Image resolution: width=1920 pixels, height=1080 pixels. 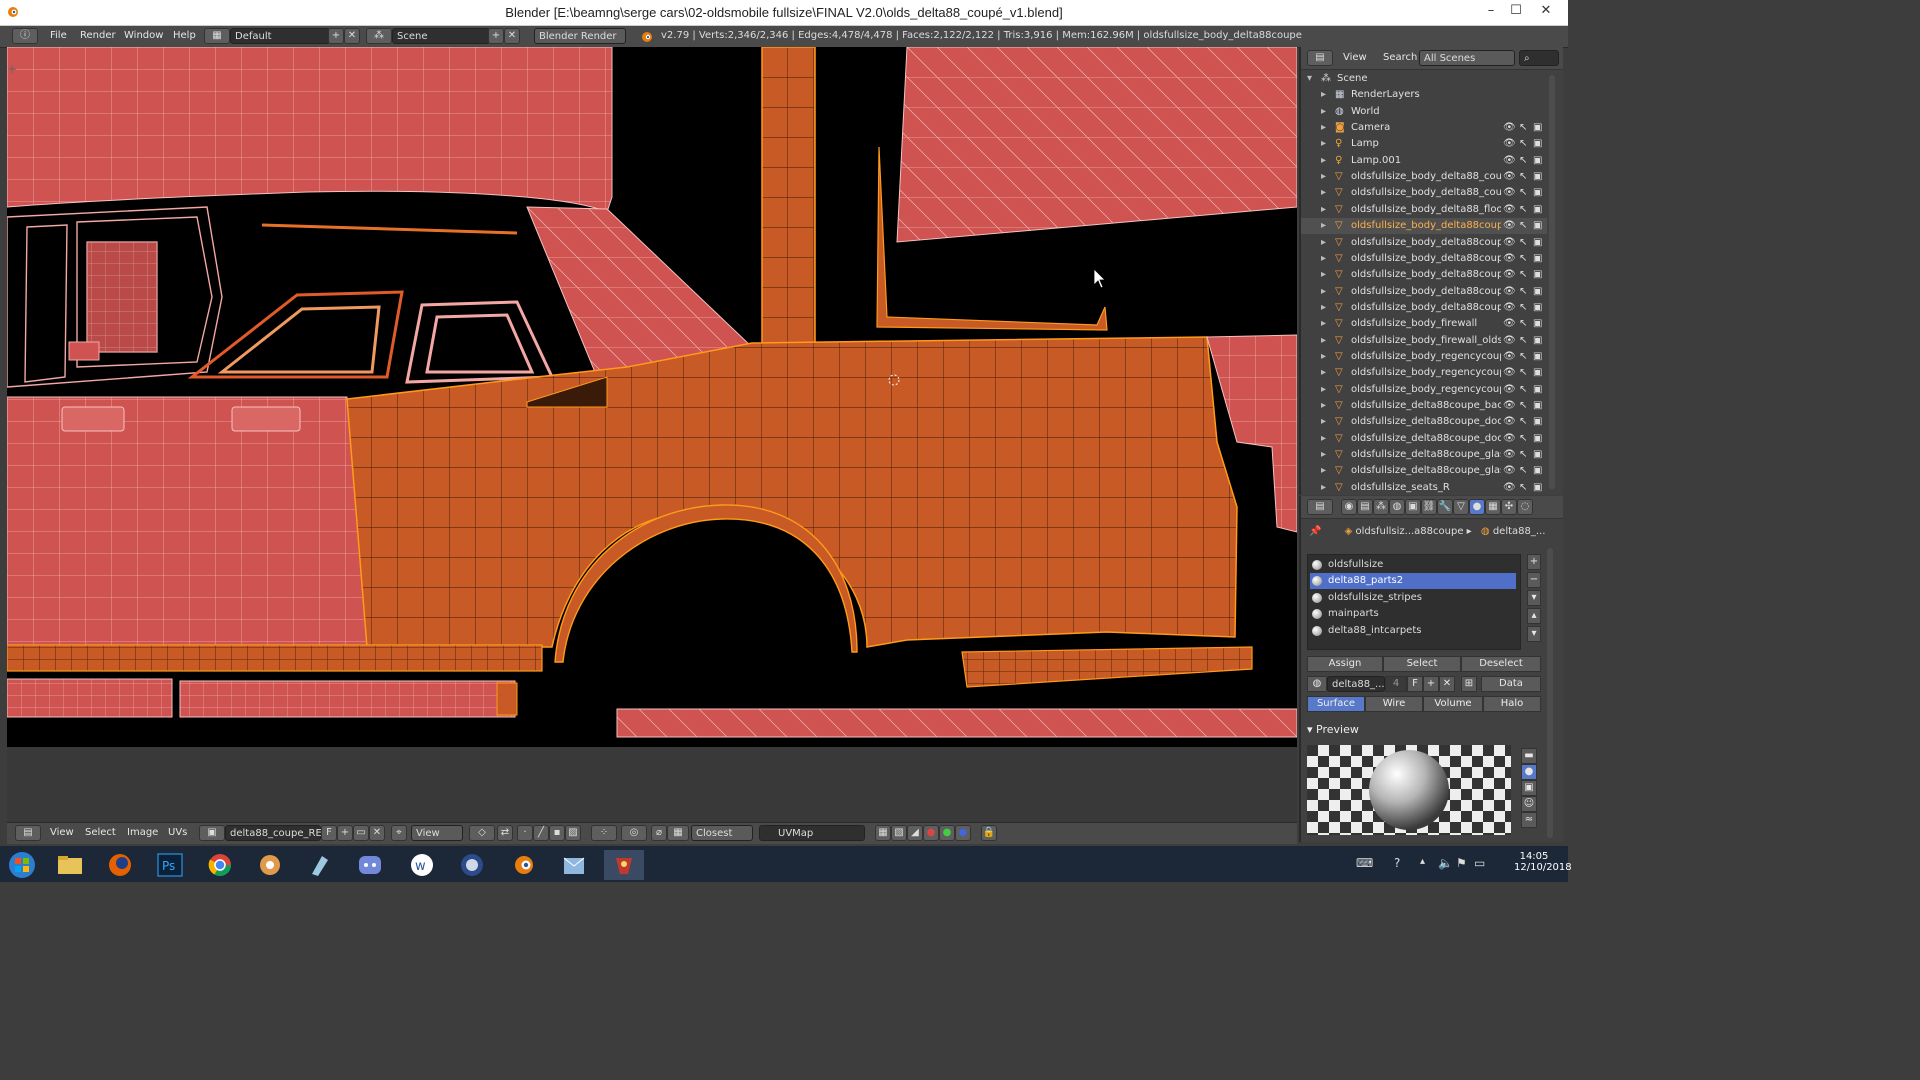 I want to click on outliner-item: ▸ ♀ Lamp 👁 ↖ ▣, so click(x=1424, y=144).